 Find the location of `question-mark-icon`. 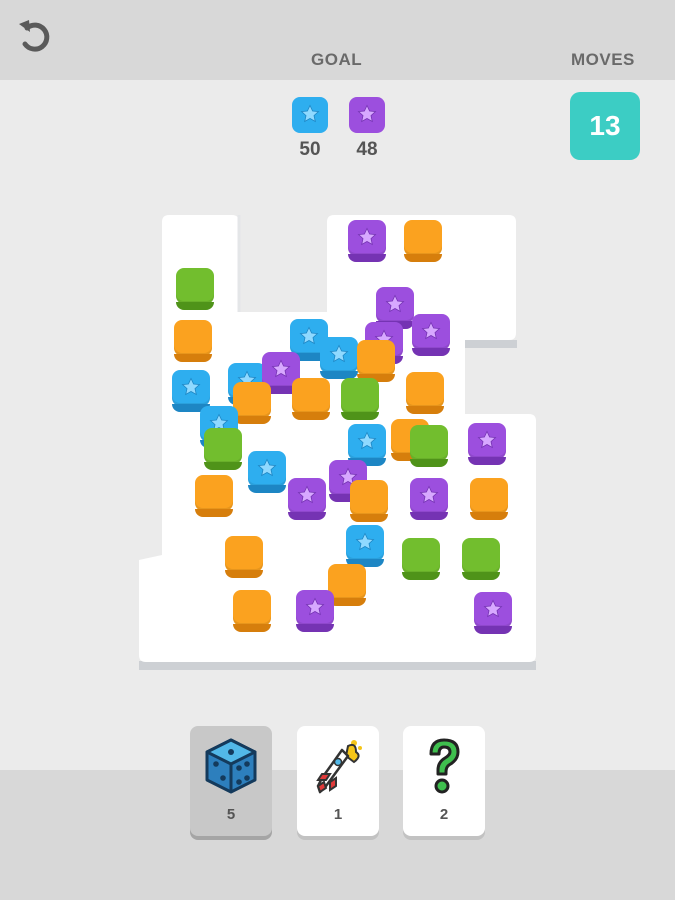

question-mark-icon is located at coordinates (444, 766).